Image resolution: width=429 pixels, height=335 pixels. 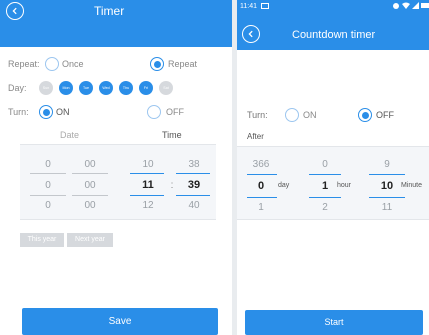 I want to click on picker-minute-selected: 10, so click(x=387, y=186).